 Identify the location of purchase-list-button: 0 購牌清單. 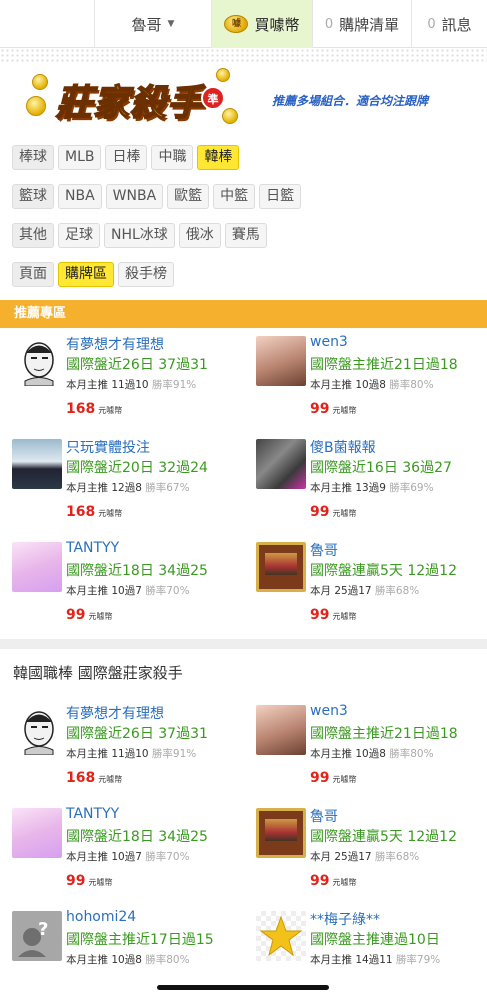
(361, 24).